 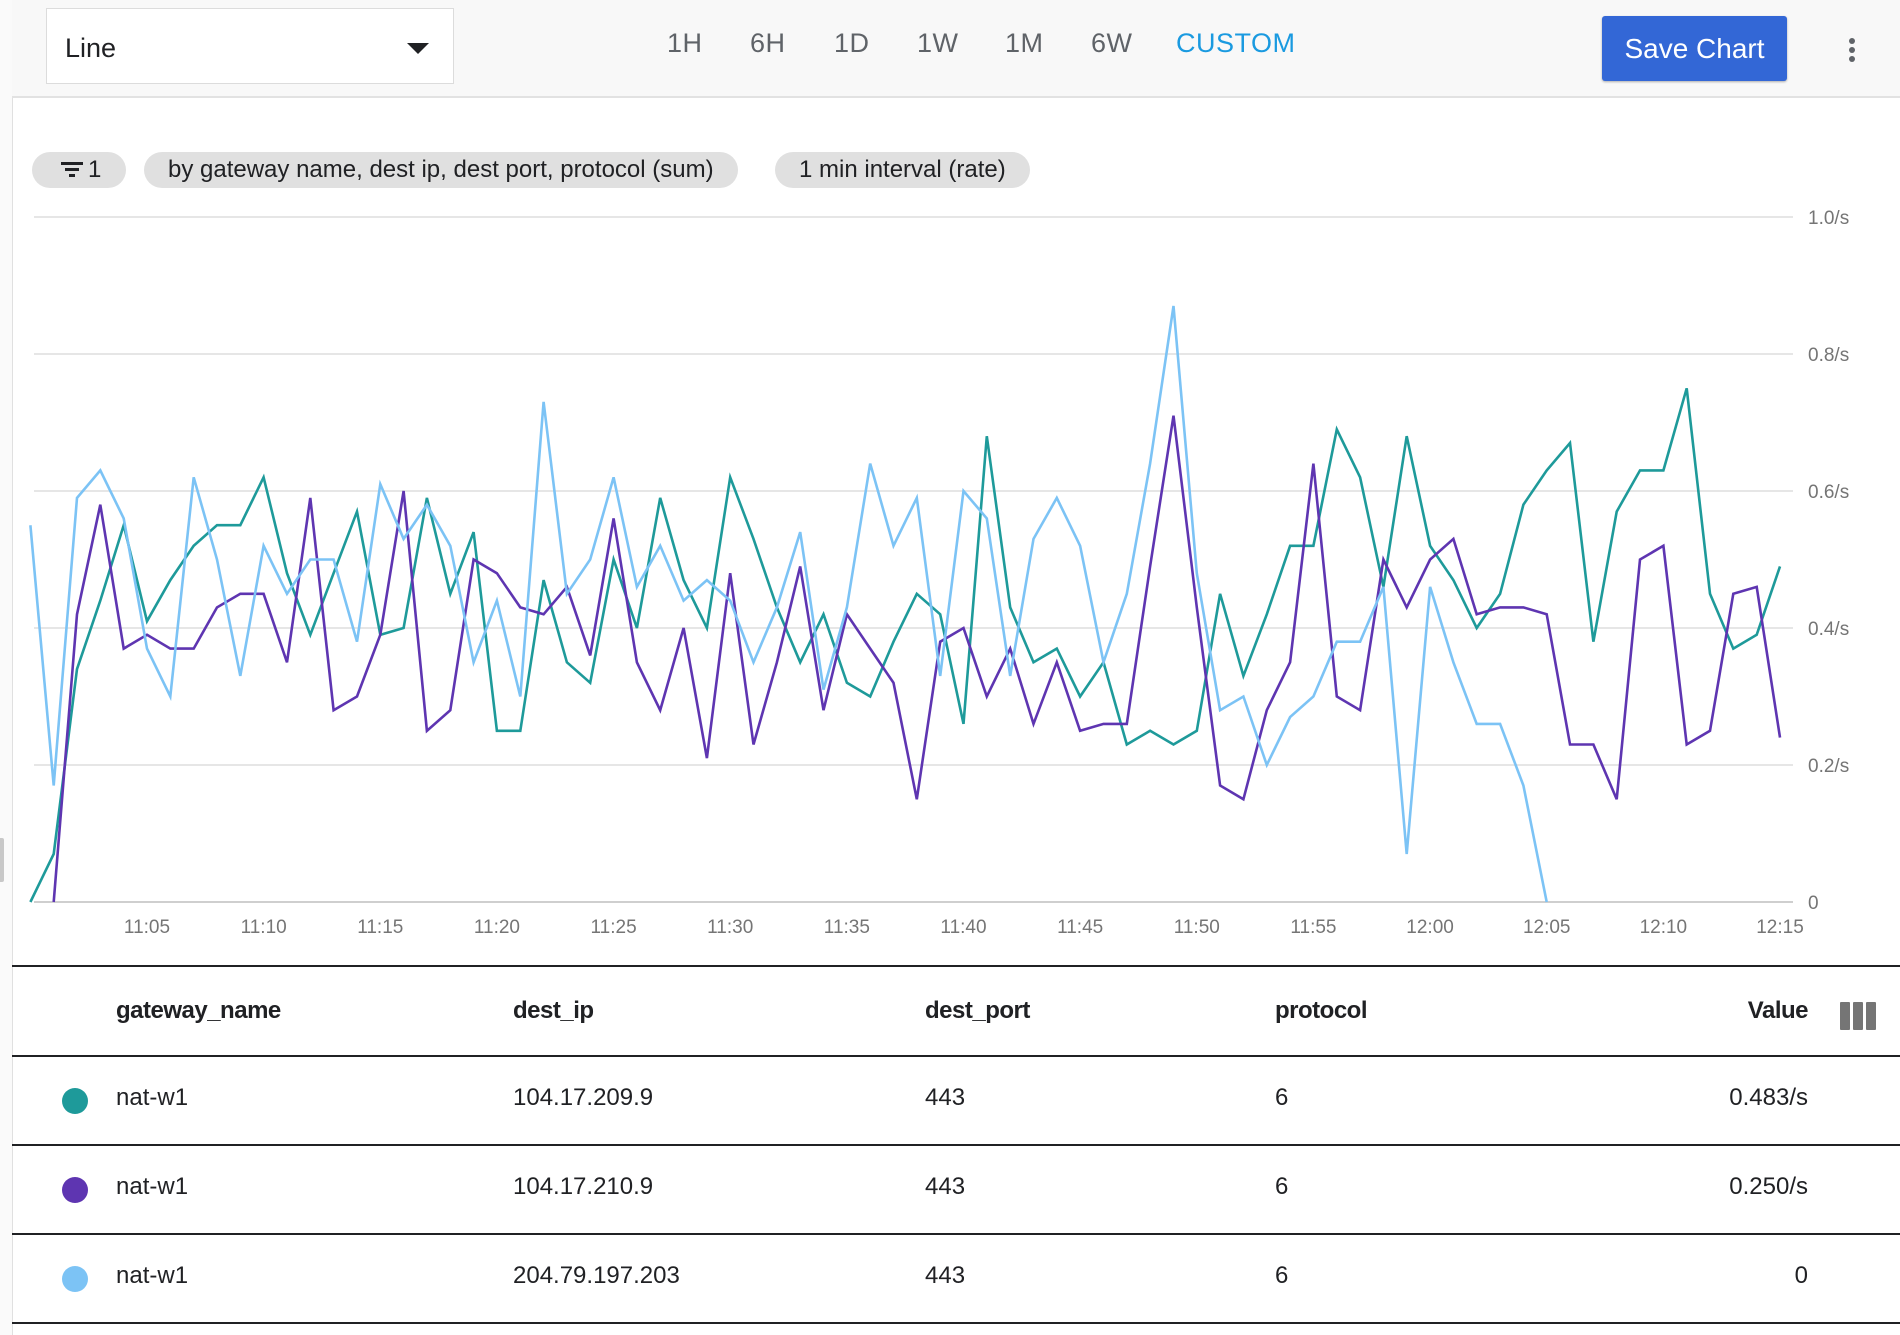 What do you see at coordinates (1828, 766) in the screenshot?
I see `y-tick-label: 0.2/s` at bounding box center [1828, 766].